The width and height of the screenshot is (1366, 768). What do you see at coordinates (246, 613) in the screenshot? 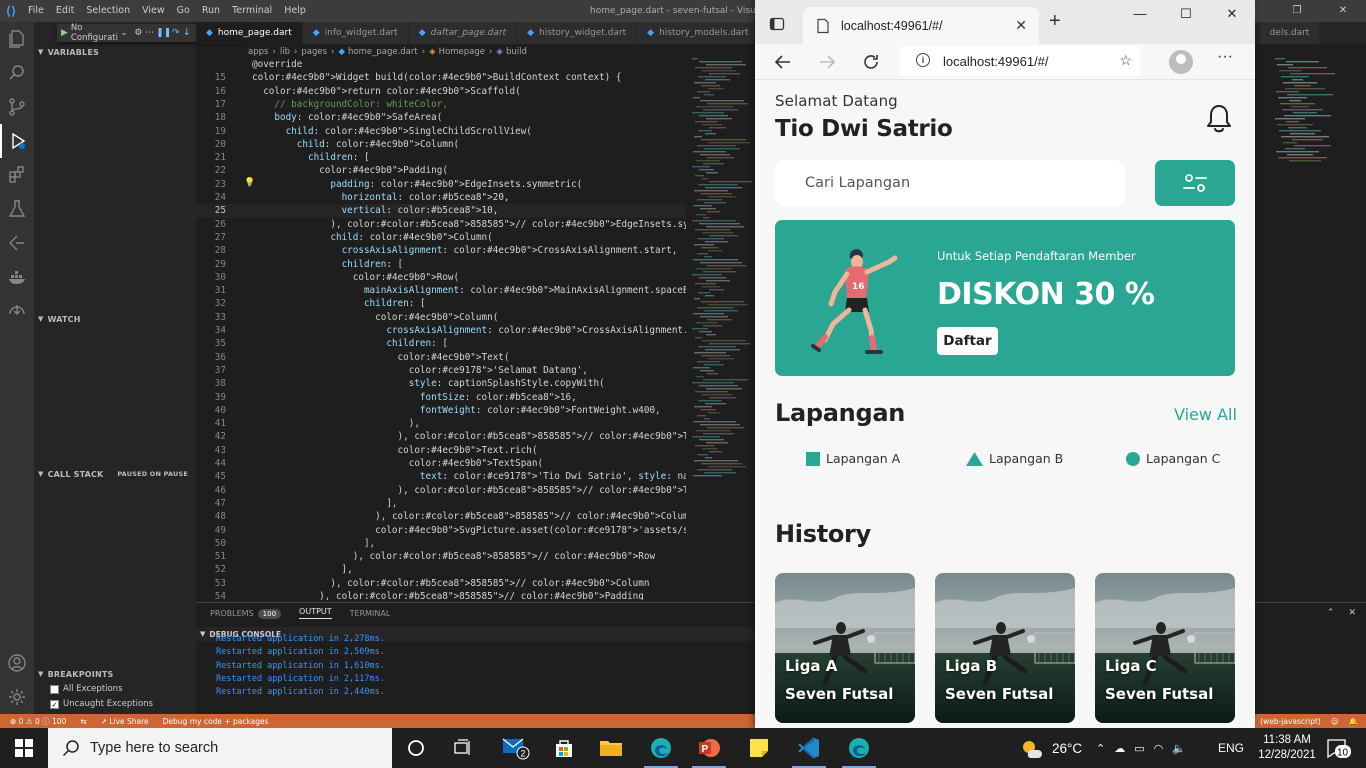
I see `tab-problems: PROBLEMS 100` at bounding box center [246, 613].